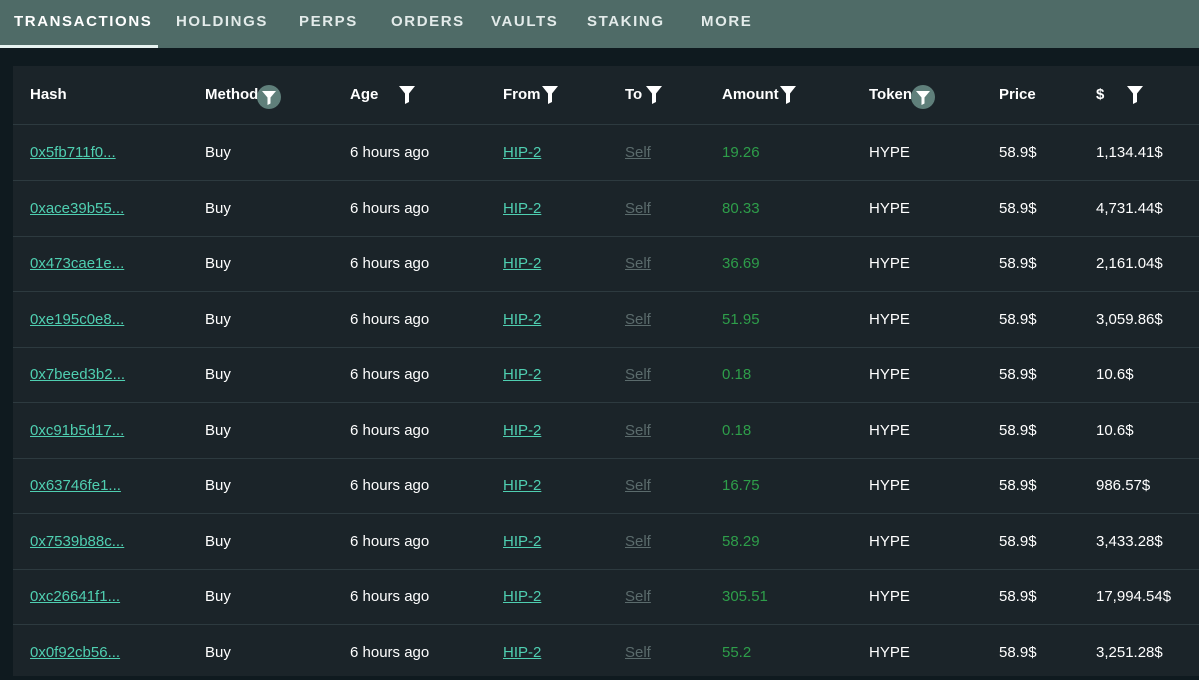 This screenshot has height=680, width=1199. I want to click on column-header-from: From, so click(522, 94).